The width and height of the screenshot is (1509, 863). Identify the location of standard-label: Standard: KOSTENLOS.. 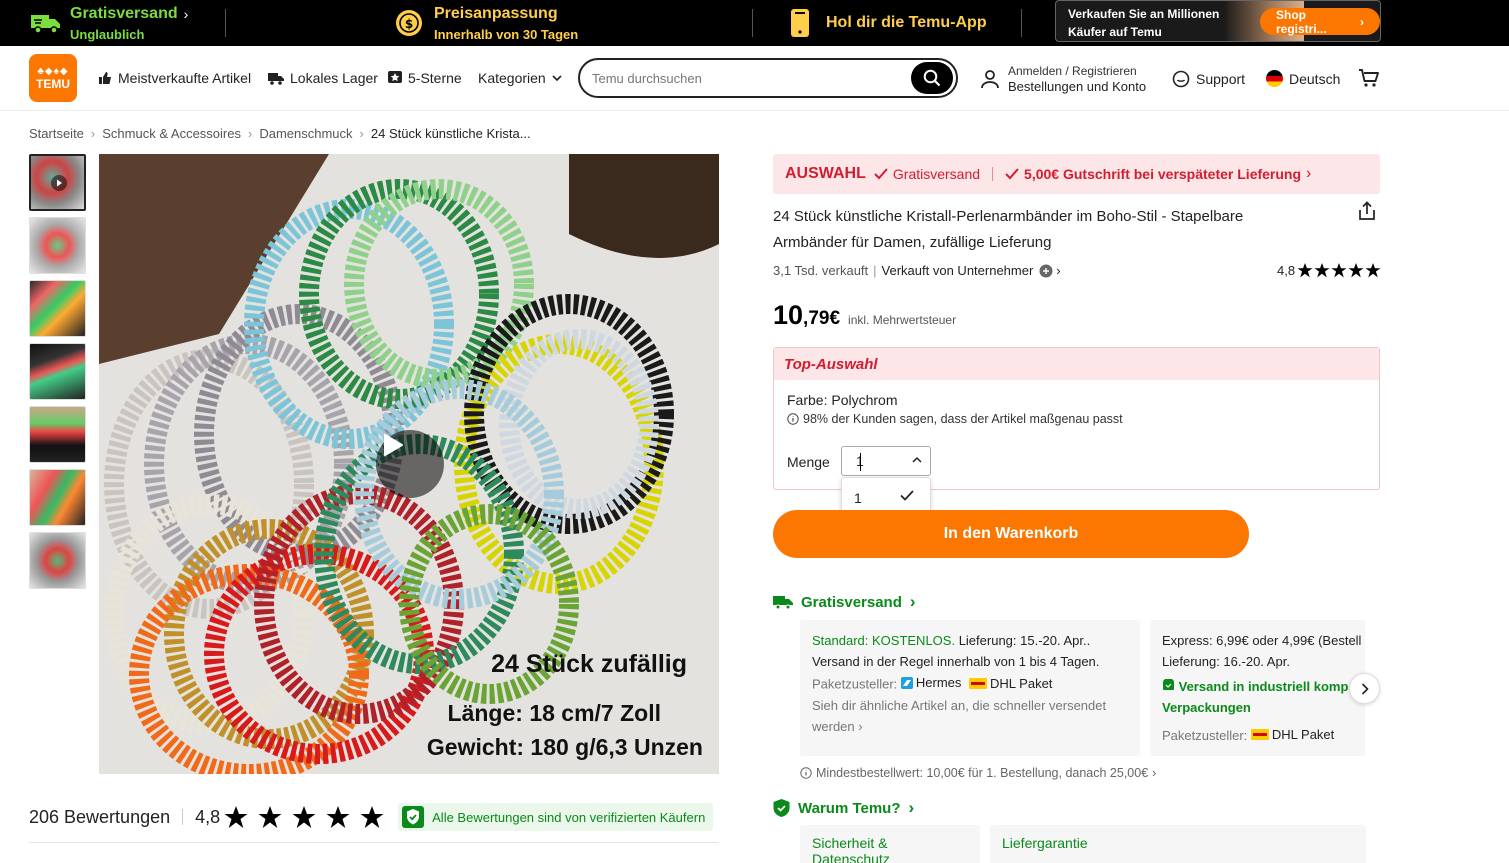
(884, 640).